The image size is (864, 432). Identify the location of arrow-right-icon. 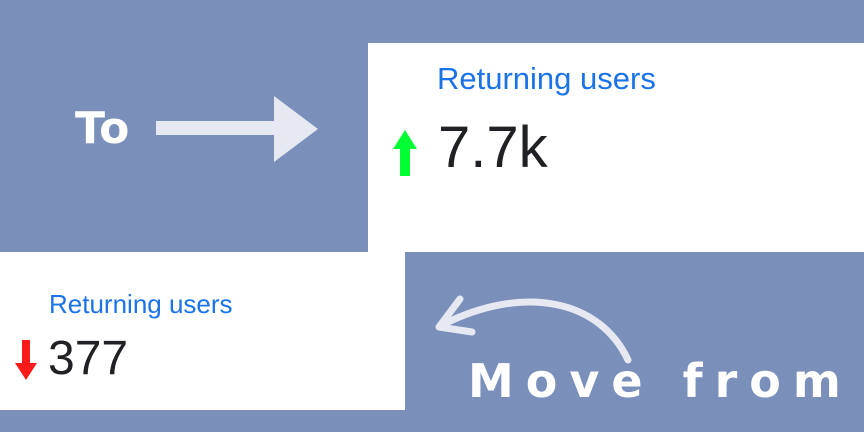
(237, 129).